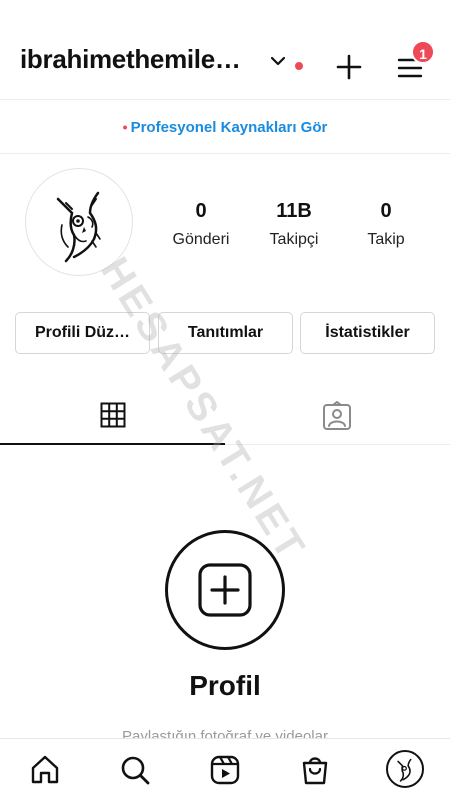 The height and width of the screenshot is (800, 450). What do you see at coordinates (386, 211) in the screenshot?
I see `following-count: 0` at bounding box center [386, 211].